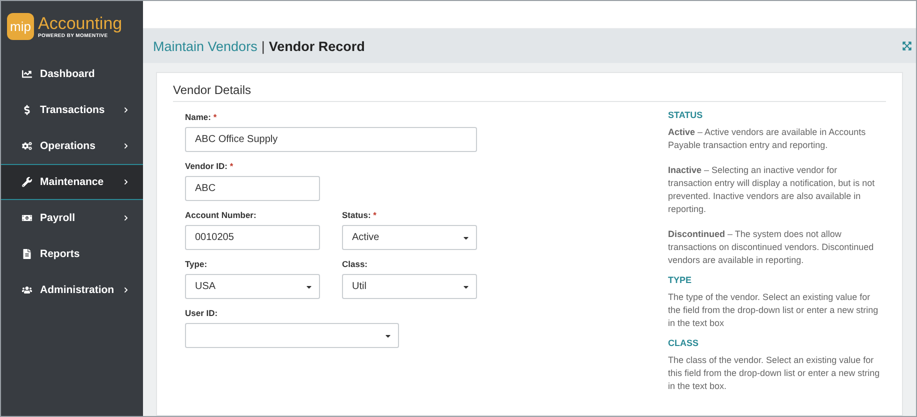  What do you see at coordinates (196, 264) in the screenshot?
I see `field-label: Type:` at bounding box center [196, 264].